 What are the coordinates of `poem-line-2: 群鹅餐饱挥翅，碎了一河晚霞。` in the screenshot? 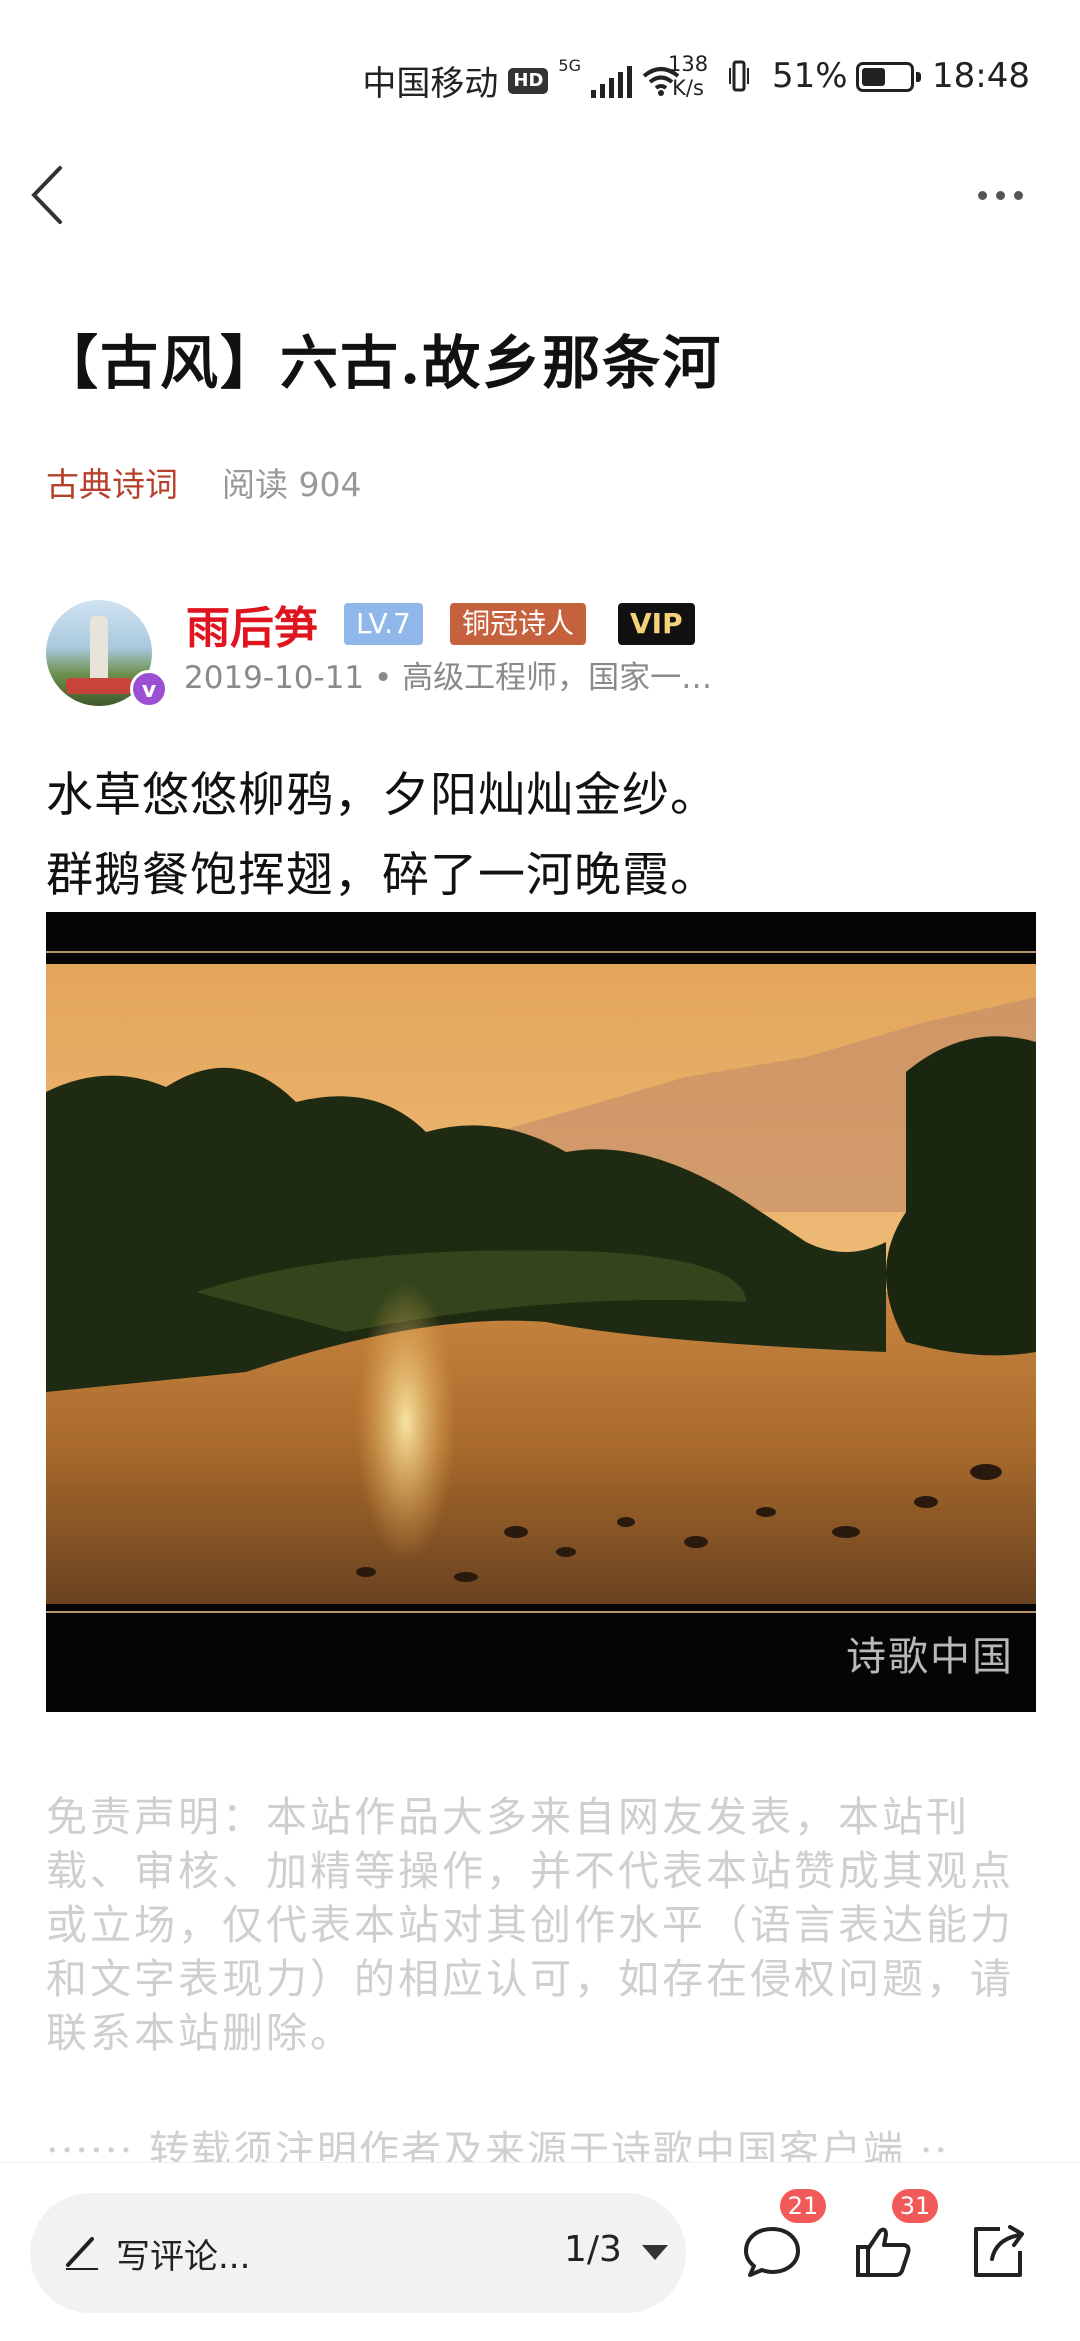 It's located at (382, 875).